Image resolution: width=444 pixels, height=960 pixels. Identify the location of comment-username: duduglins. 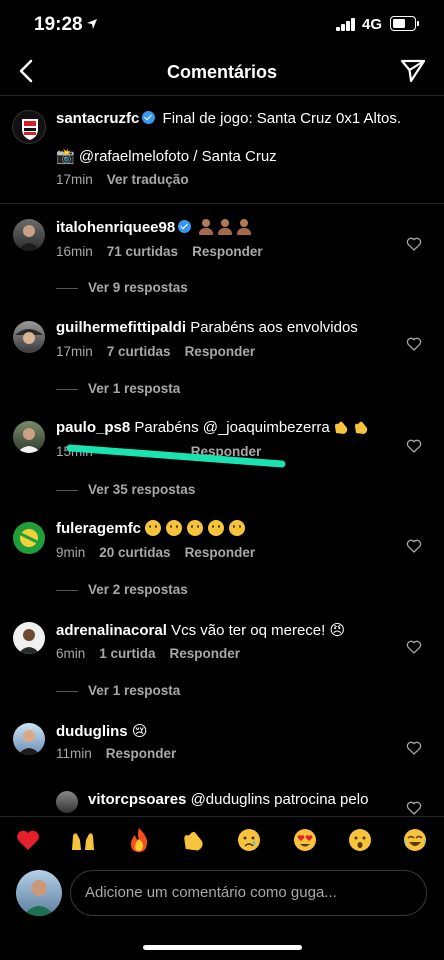
(92, 731).